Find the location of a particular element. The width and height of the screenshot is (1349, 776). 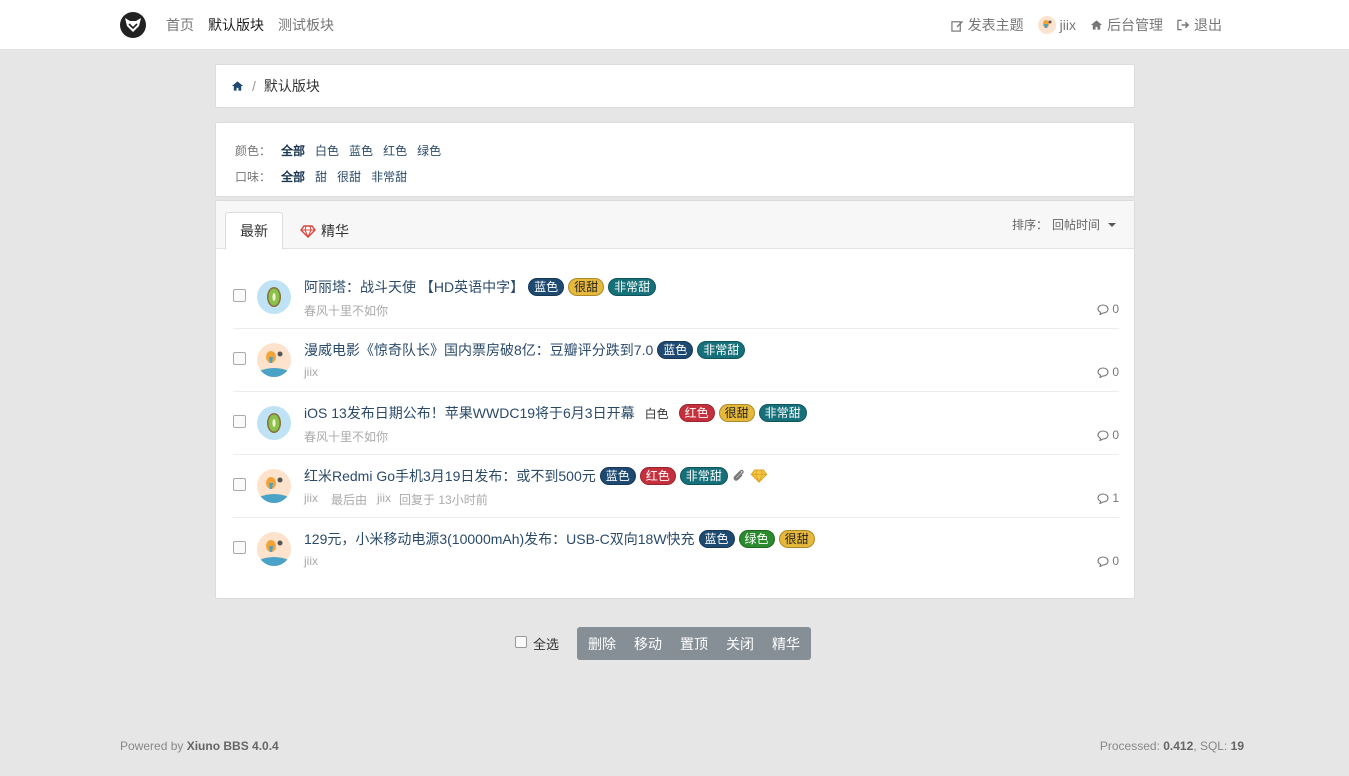

user-profile-link: jiix is located at coordinates (1056, 25).